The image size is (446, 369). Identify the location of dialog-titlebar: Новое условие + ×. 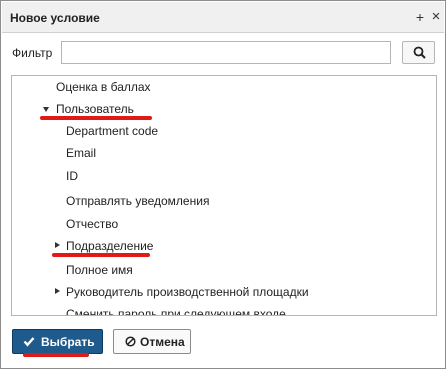
(223, 17).